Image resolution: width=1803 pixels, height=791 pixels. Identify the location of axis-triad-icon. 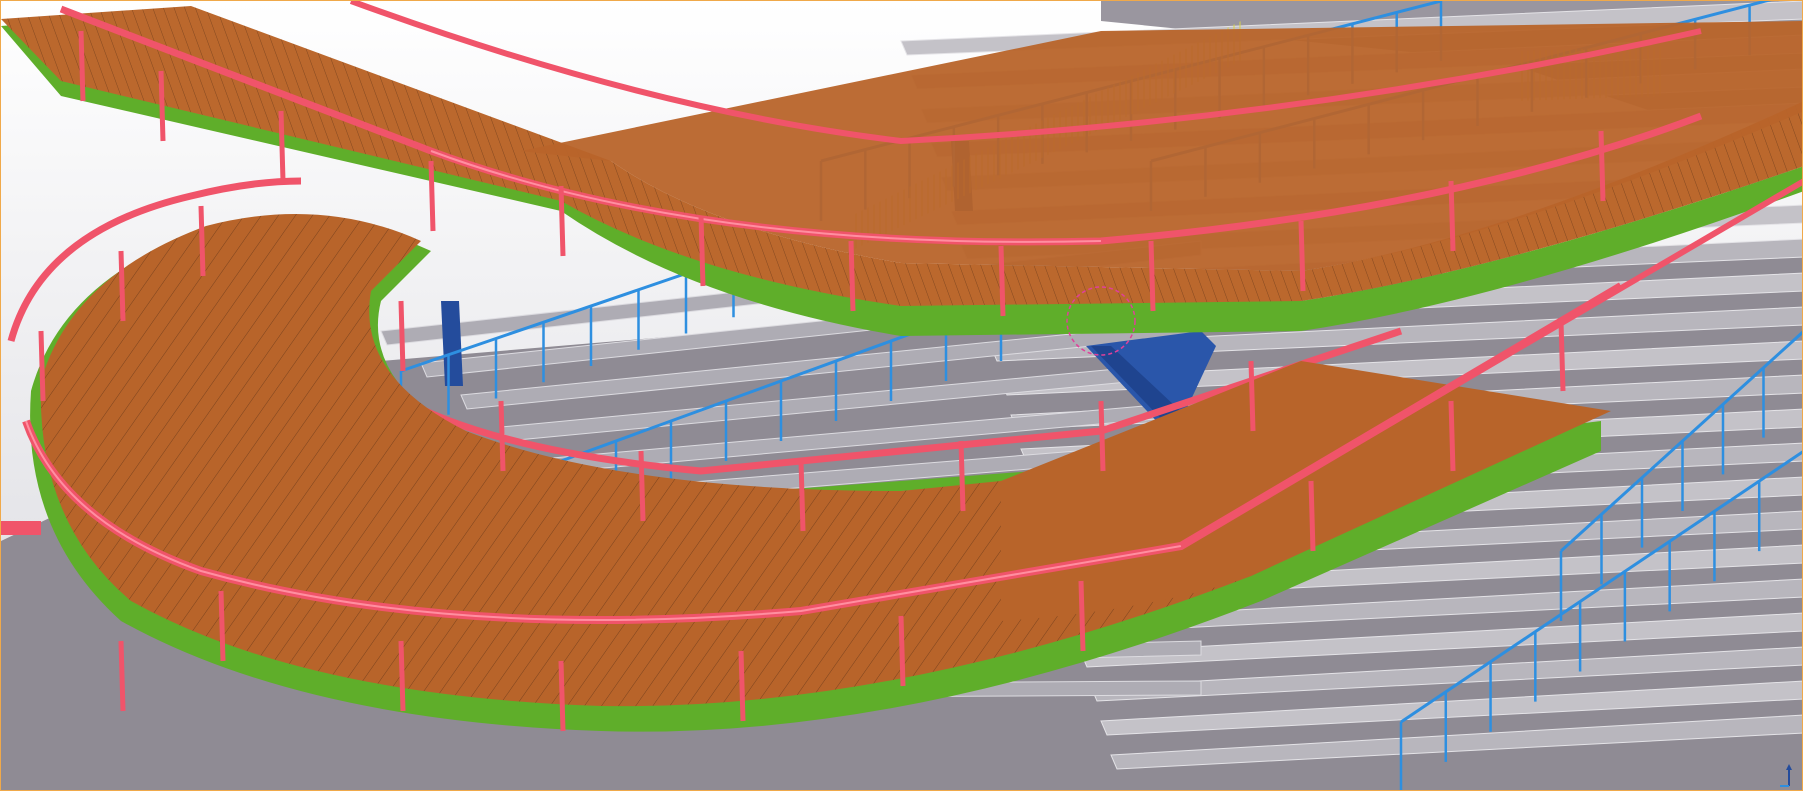
(1789, 776).